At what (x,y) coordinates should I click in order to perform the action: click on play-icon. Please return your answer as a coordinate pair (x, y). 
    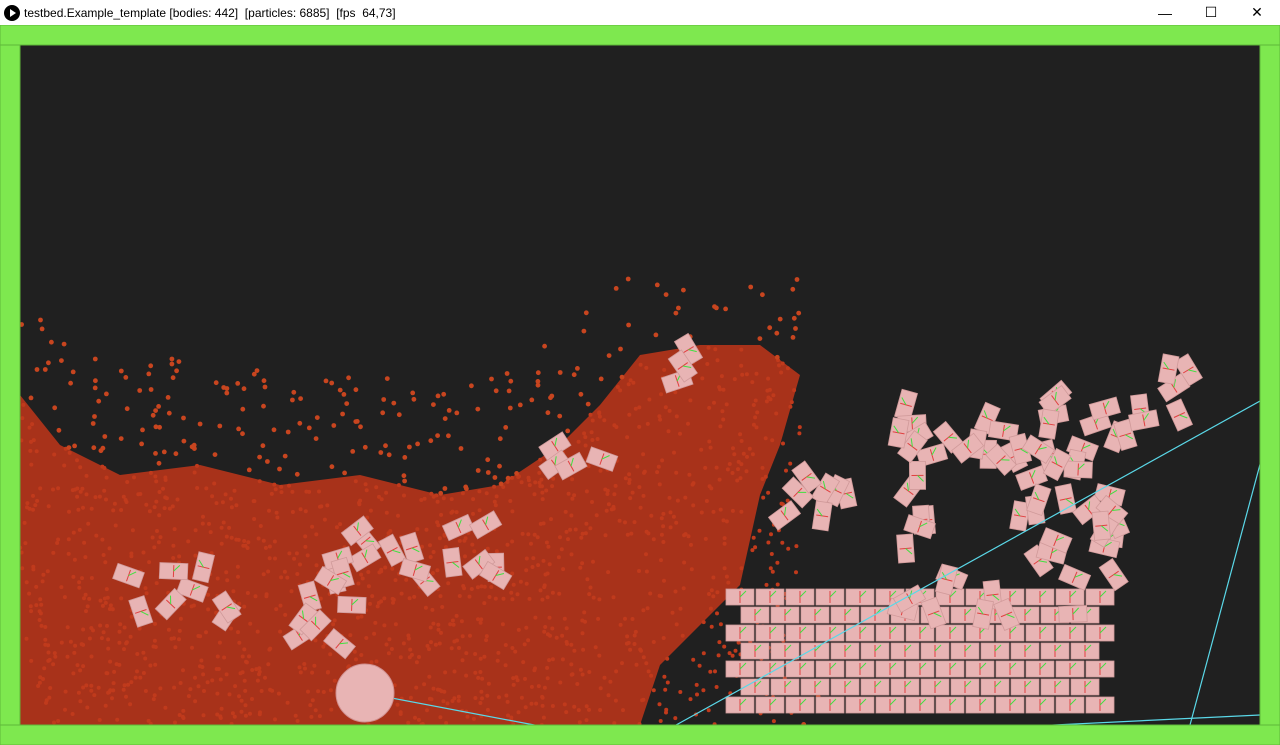
    Looking at the image, I should click on (12, 12).